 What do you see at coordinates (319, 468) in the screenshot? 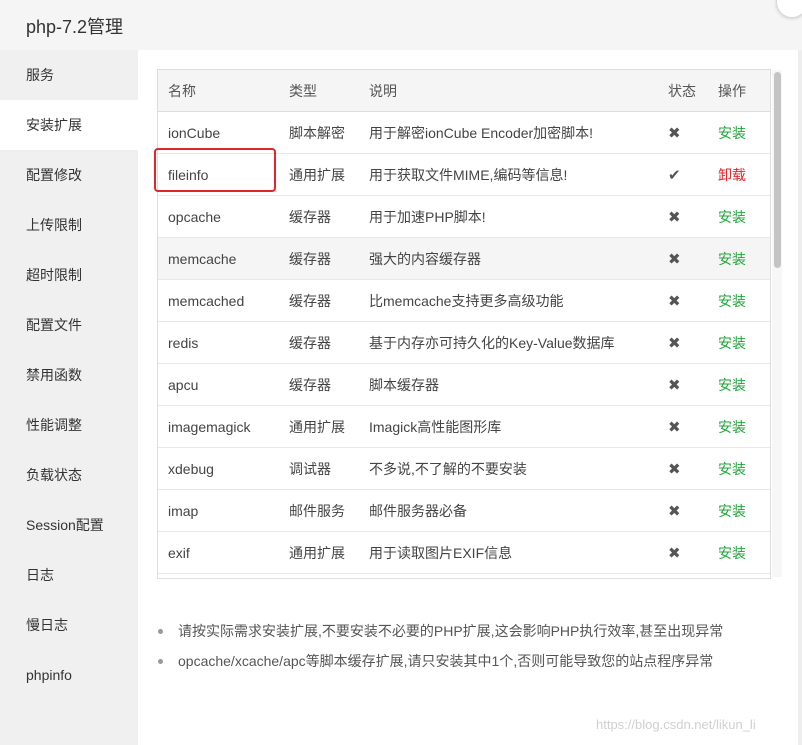
I see `ext-type-cell: 调试器` at bounding box center [319, 468].